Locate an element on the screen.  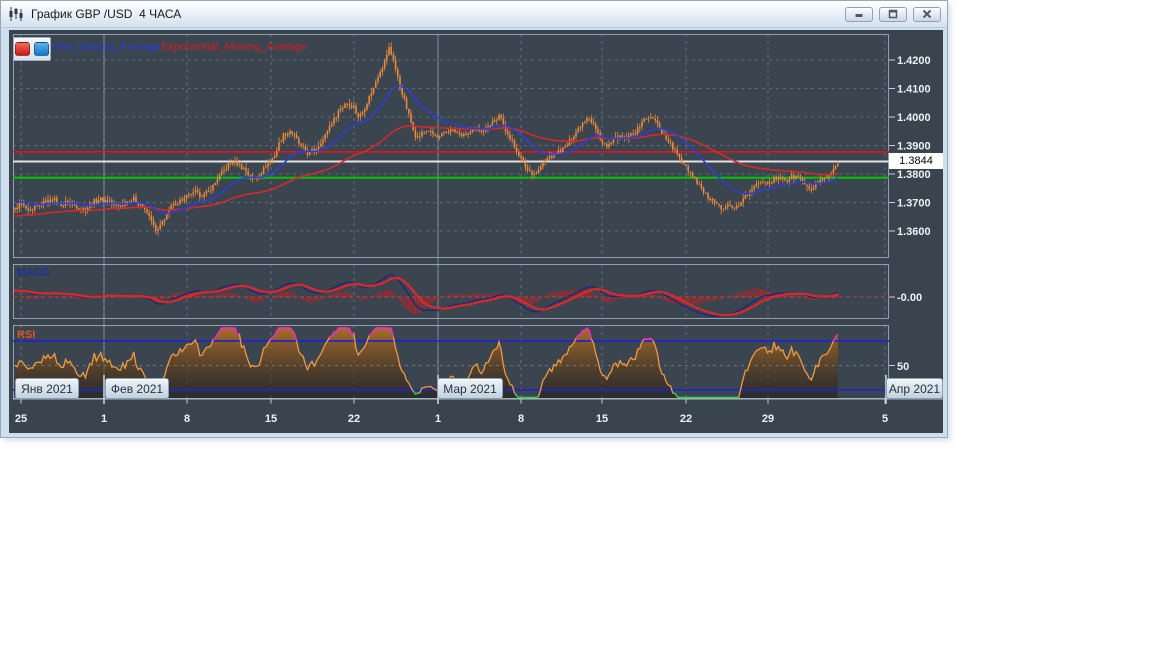
maximize-button is located at coordinates (893, 14).